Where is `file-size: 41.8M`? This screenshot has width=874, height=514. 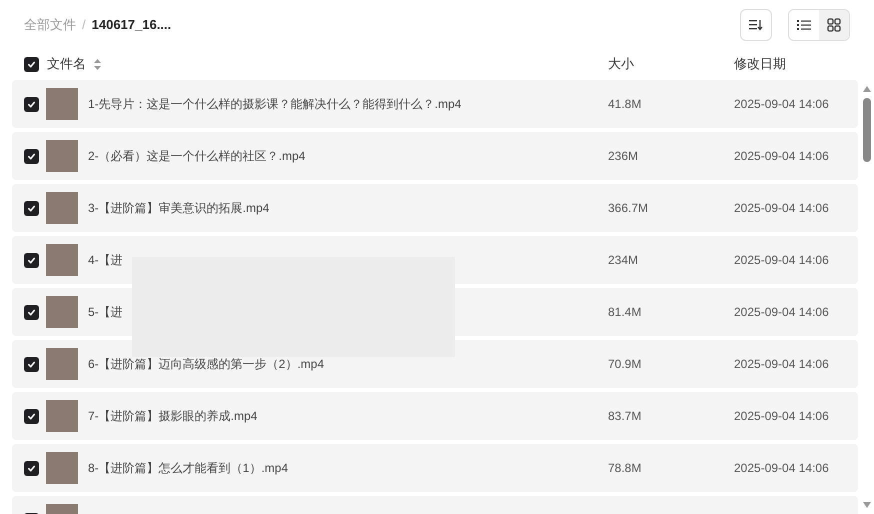 file-size: 41.8M is located at coordinates (625, 104).